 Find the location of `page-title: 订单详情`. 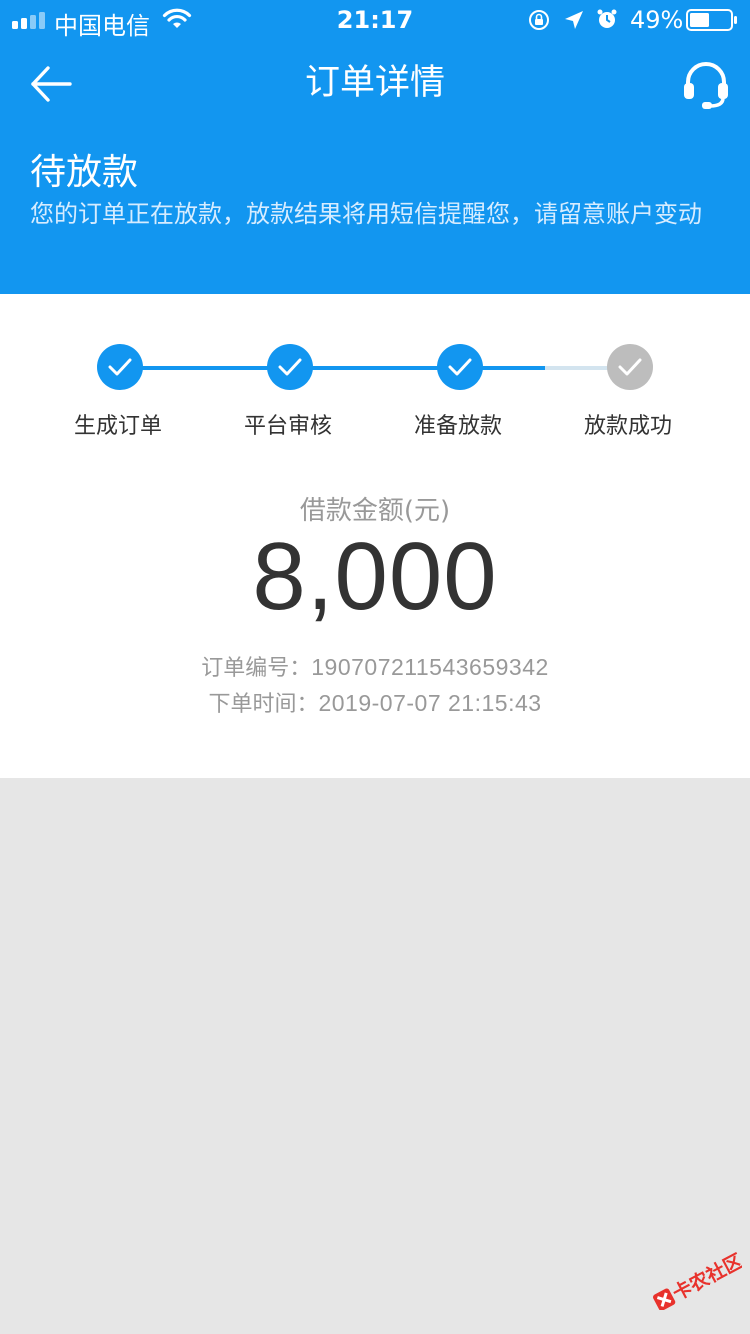

page-title: 订单详情 is located at coordinates (374, 83).